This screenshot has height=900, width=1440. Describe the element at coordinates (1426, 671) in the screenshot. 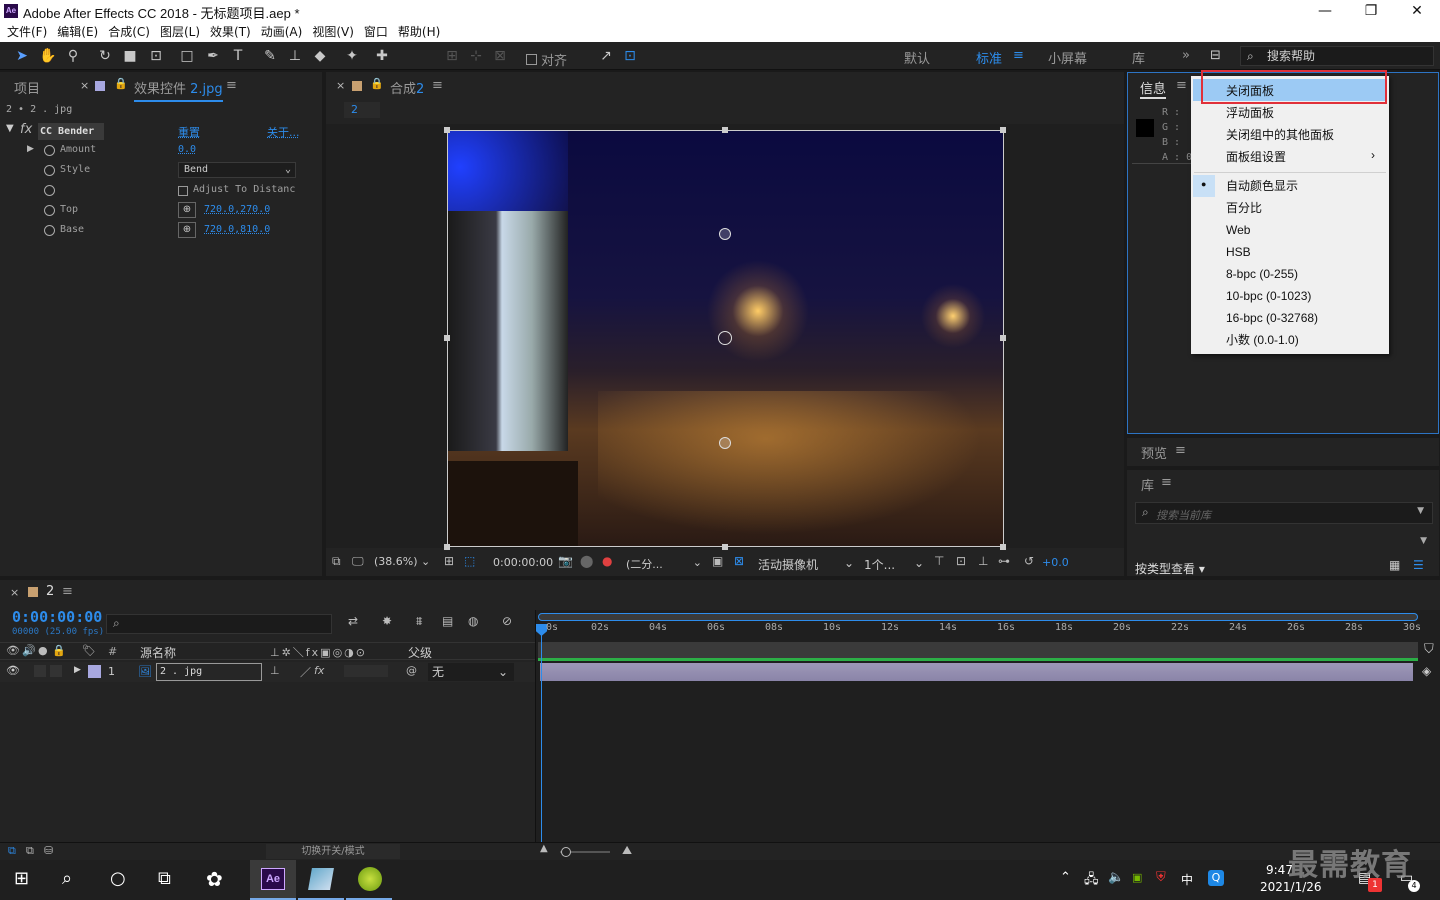

I see `keyframe-nav-icon: ◈` at that location.